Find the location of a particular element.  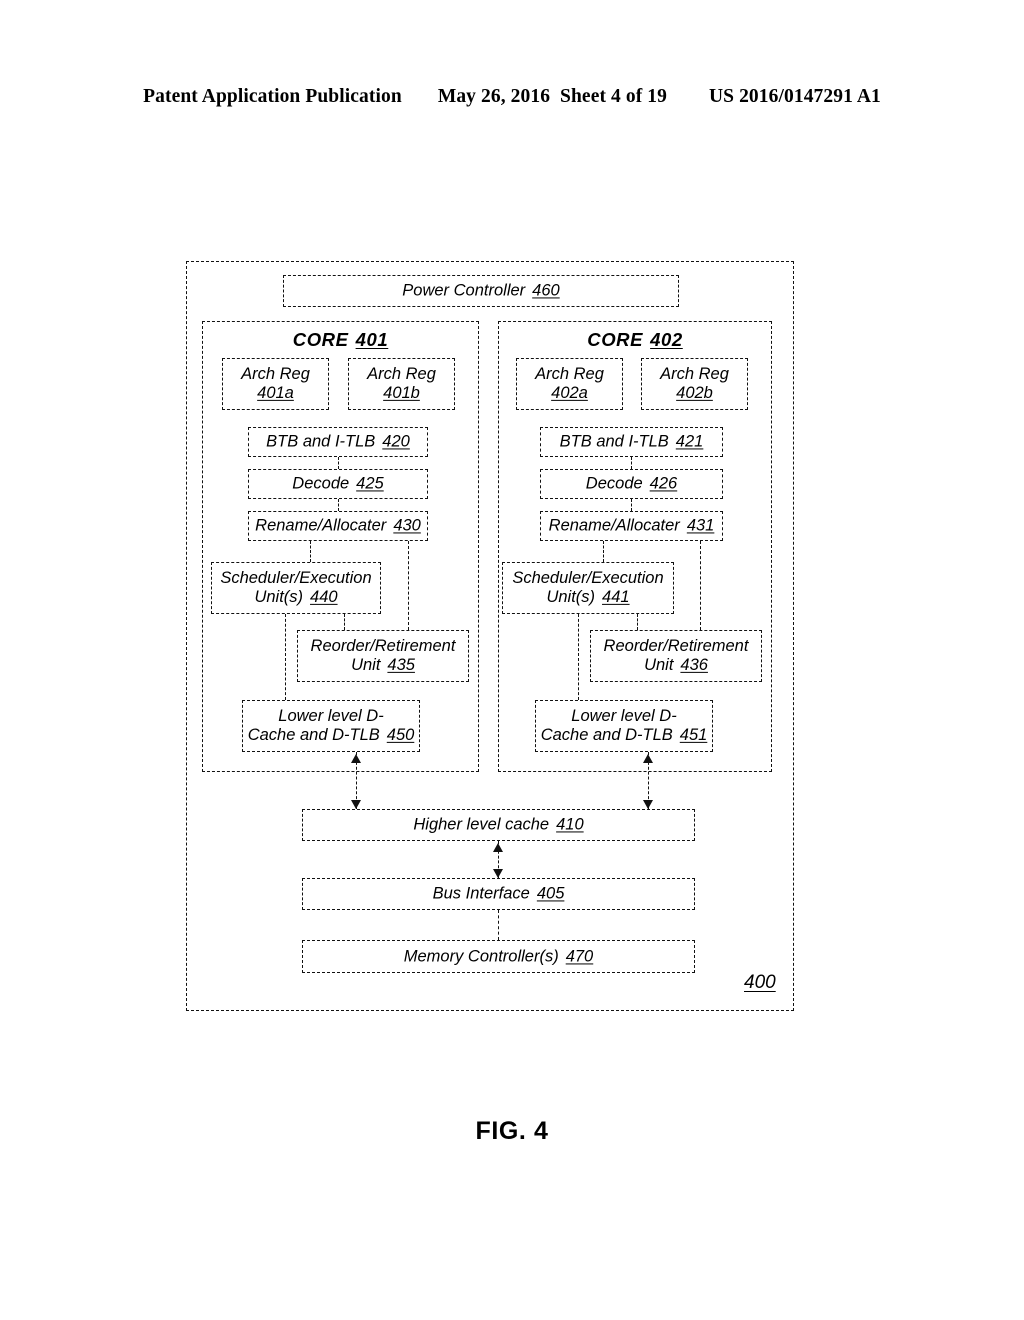

header-date: May 26, 2016 is located at coordinates (494, 96).